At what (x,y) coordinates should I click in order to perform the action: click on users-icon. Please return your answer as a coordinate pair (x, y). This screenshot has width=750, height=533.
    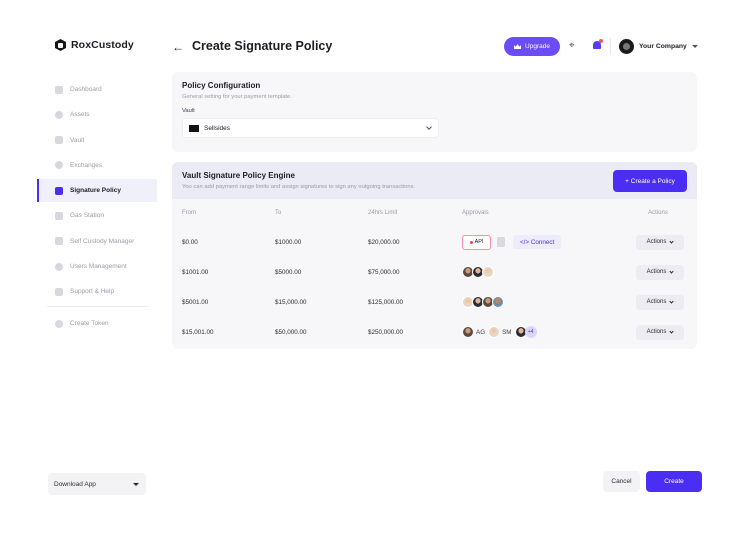
    Looking at the image, I should click on (59, 266).